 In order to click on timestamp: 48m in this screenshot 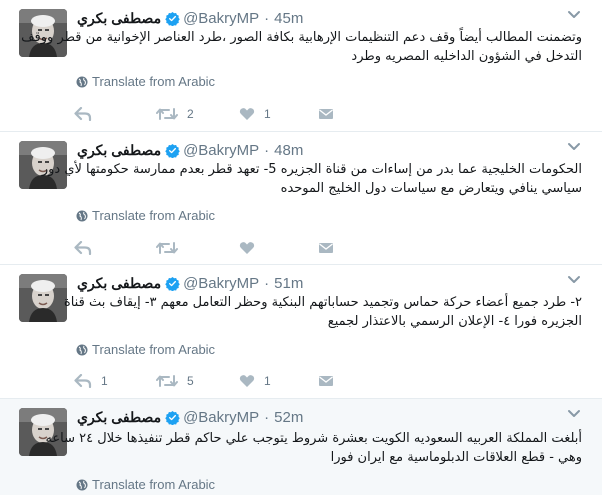, I will do `click(288, 150)`.